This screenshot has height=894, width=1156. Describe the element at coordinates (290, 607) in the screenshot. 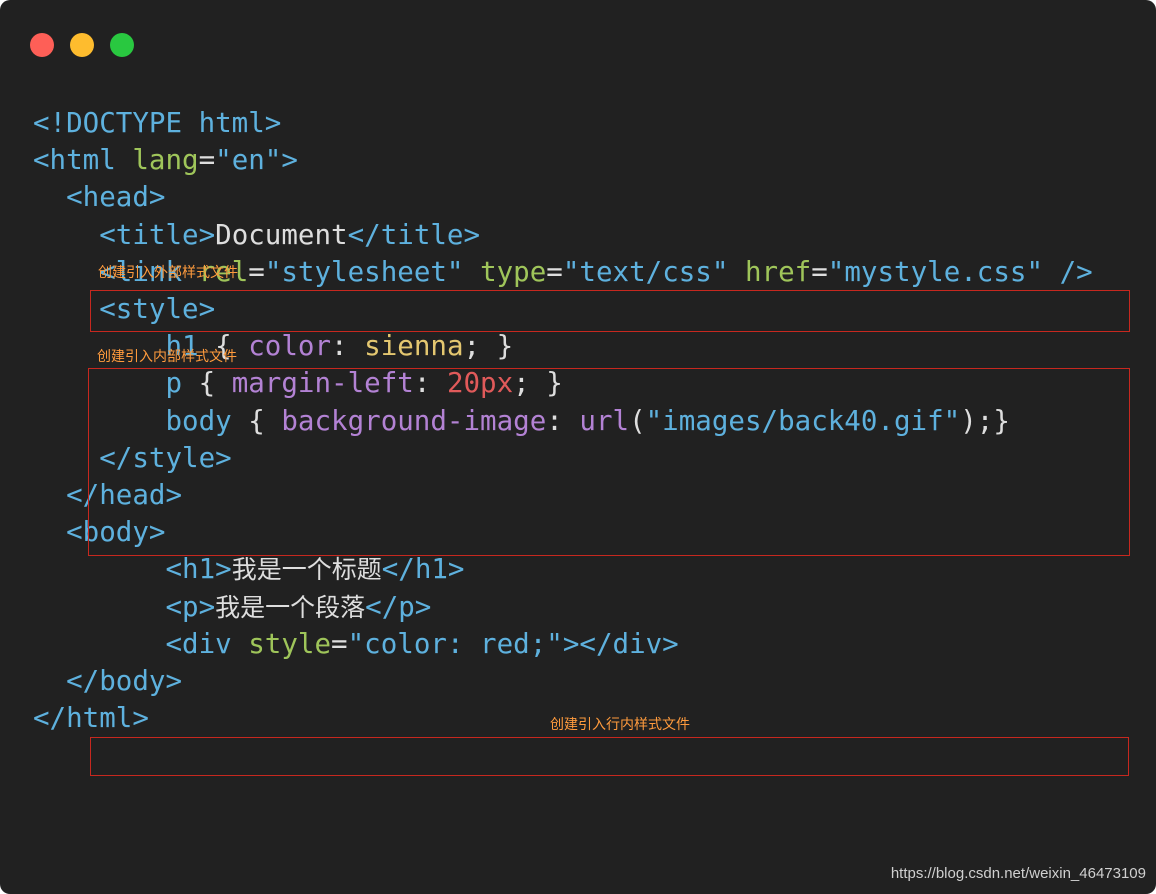

I see `code-token: 我是一个段落` at that location.